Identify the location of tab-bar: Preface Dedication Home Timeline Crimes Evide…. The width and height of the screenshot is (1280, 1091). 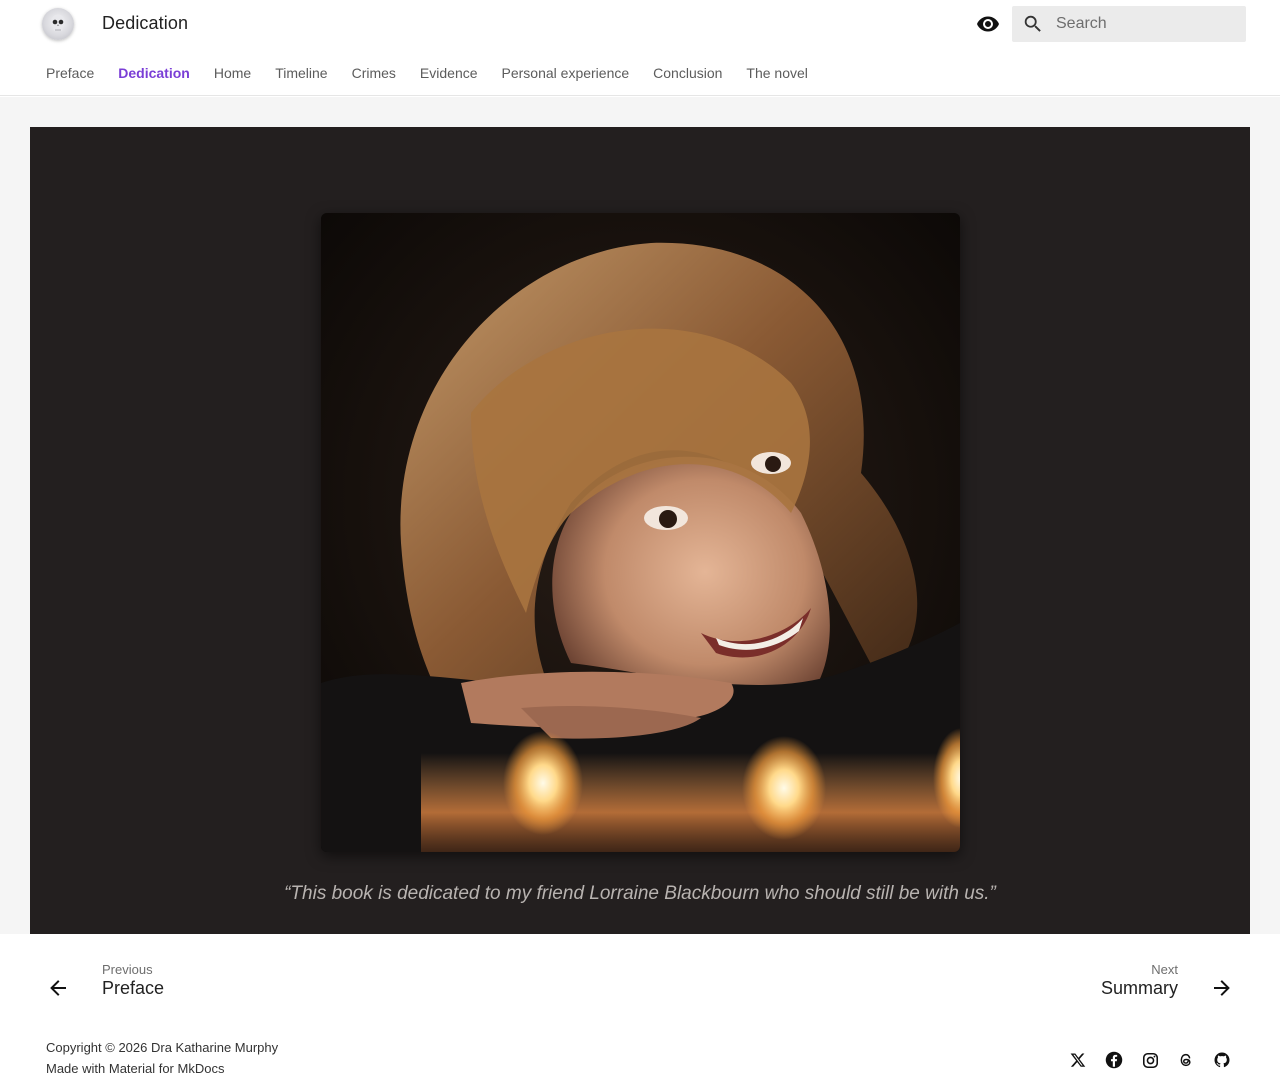
(640, 72).